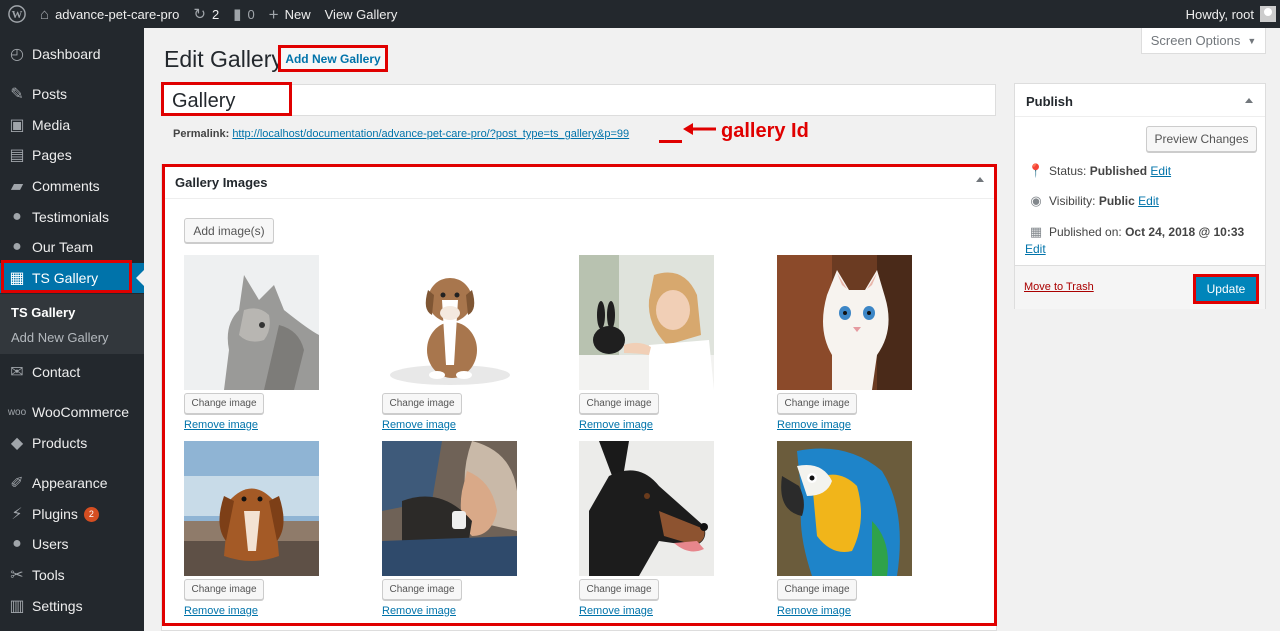 Image resolution: width=1280 pixels, height=631 pixels. What do you see at coordinates (223, 59) in the screenshot?
I see `page-title: Edit Gallery` at bounding box center [223, 59].